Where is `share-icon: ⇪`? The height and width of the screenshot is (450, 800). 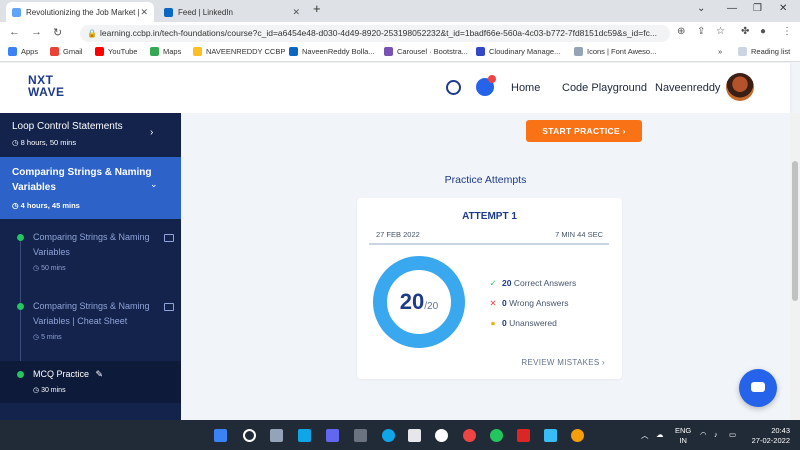 share-icon: ⇪ is located at coordinates (701, 31).